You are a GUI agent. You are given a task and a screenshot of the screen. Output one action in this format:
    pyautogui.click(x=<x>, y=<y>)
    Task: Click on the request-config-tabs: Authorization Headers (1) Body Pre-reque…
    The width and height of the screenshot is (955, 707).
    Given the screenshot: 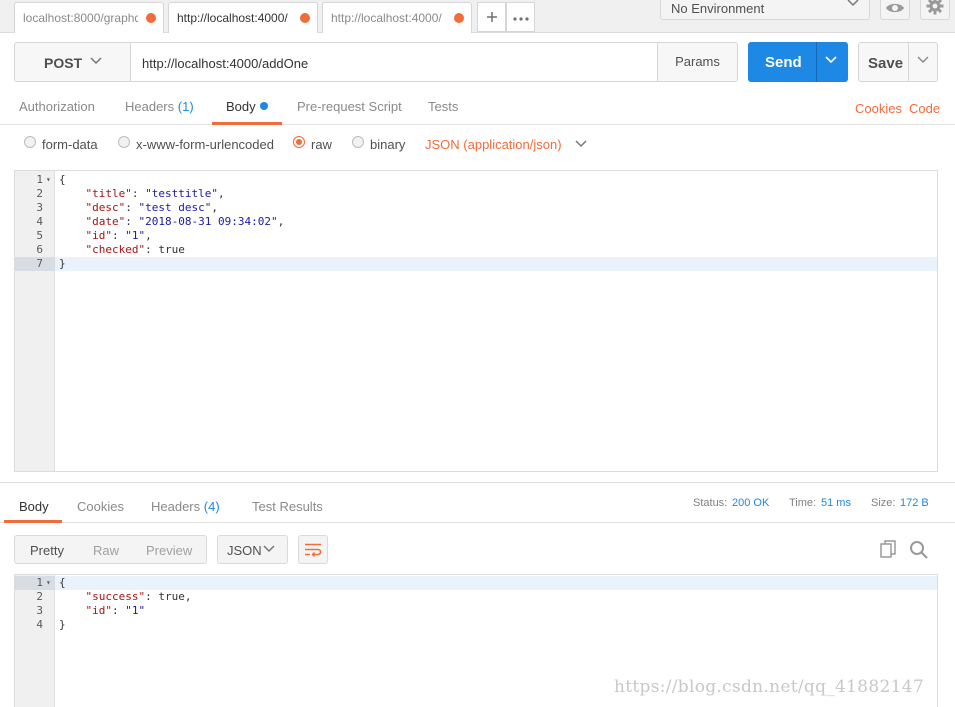 What is the action you would take?
    pyautogui.click(x=477, y=106)
    